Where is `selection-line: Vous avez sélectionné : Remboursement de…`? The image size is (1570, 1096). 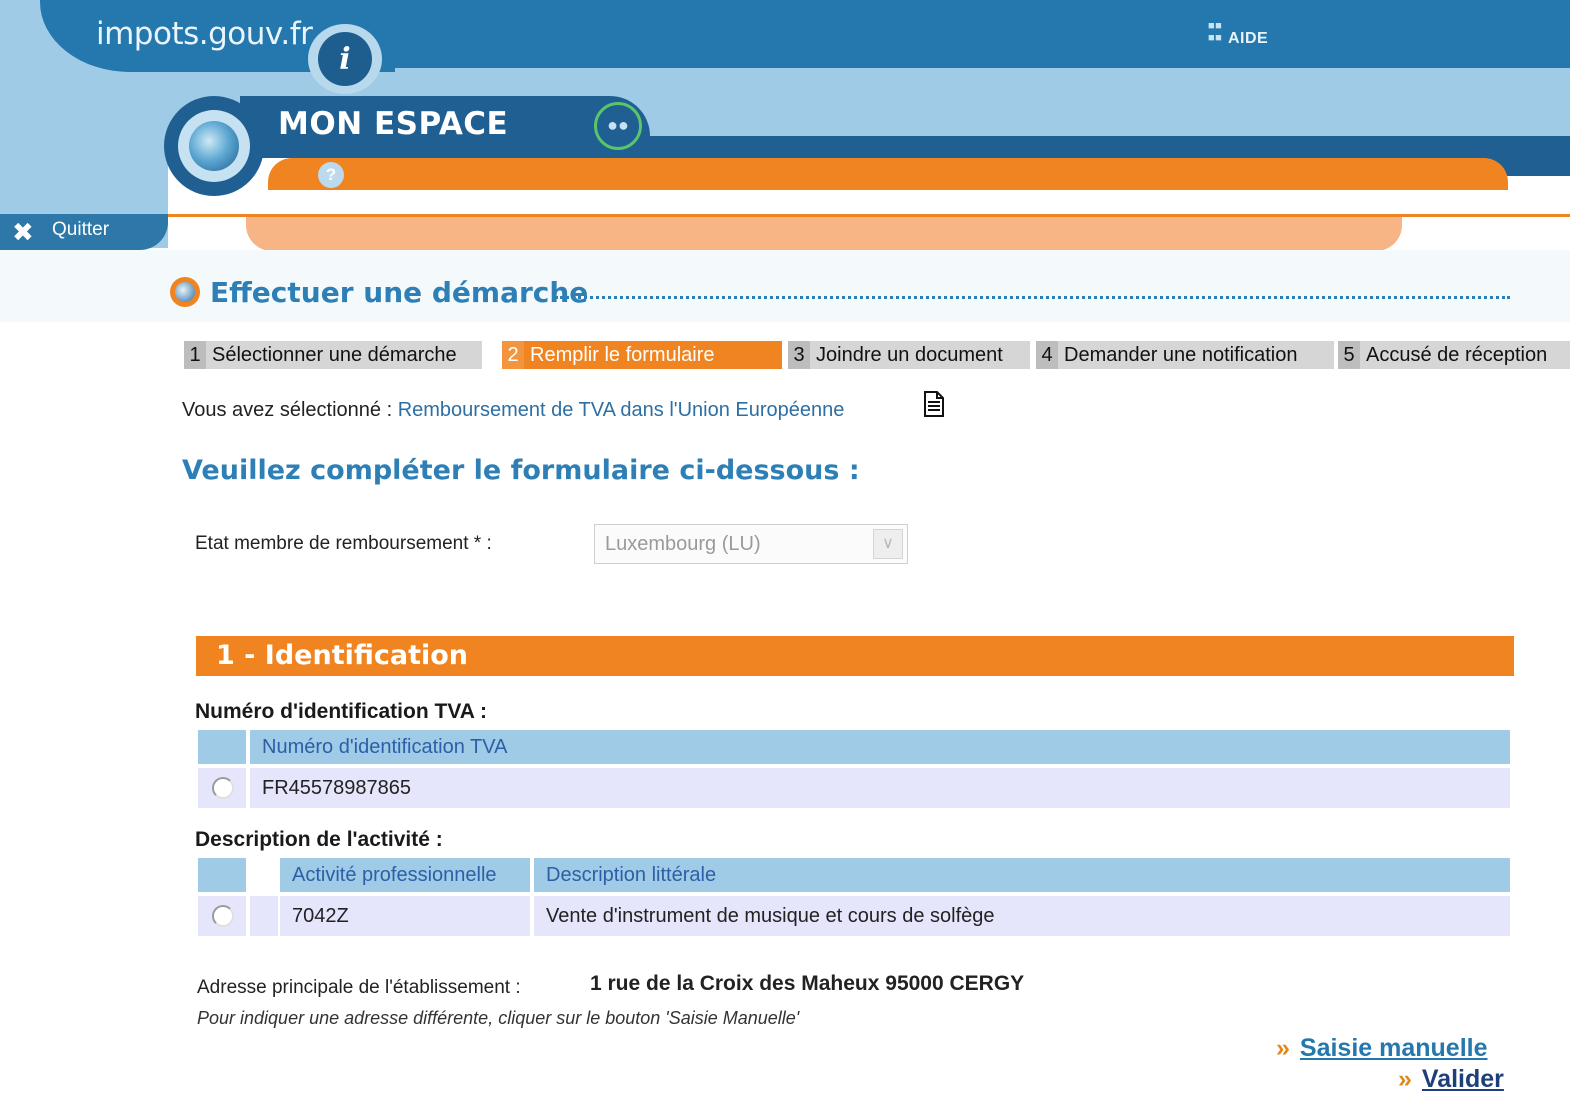
selection-line: Vous avez sélectionné : Remboursement de… is located at coordinates (513, 410).